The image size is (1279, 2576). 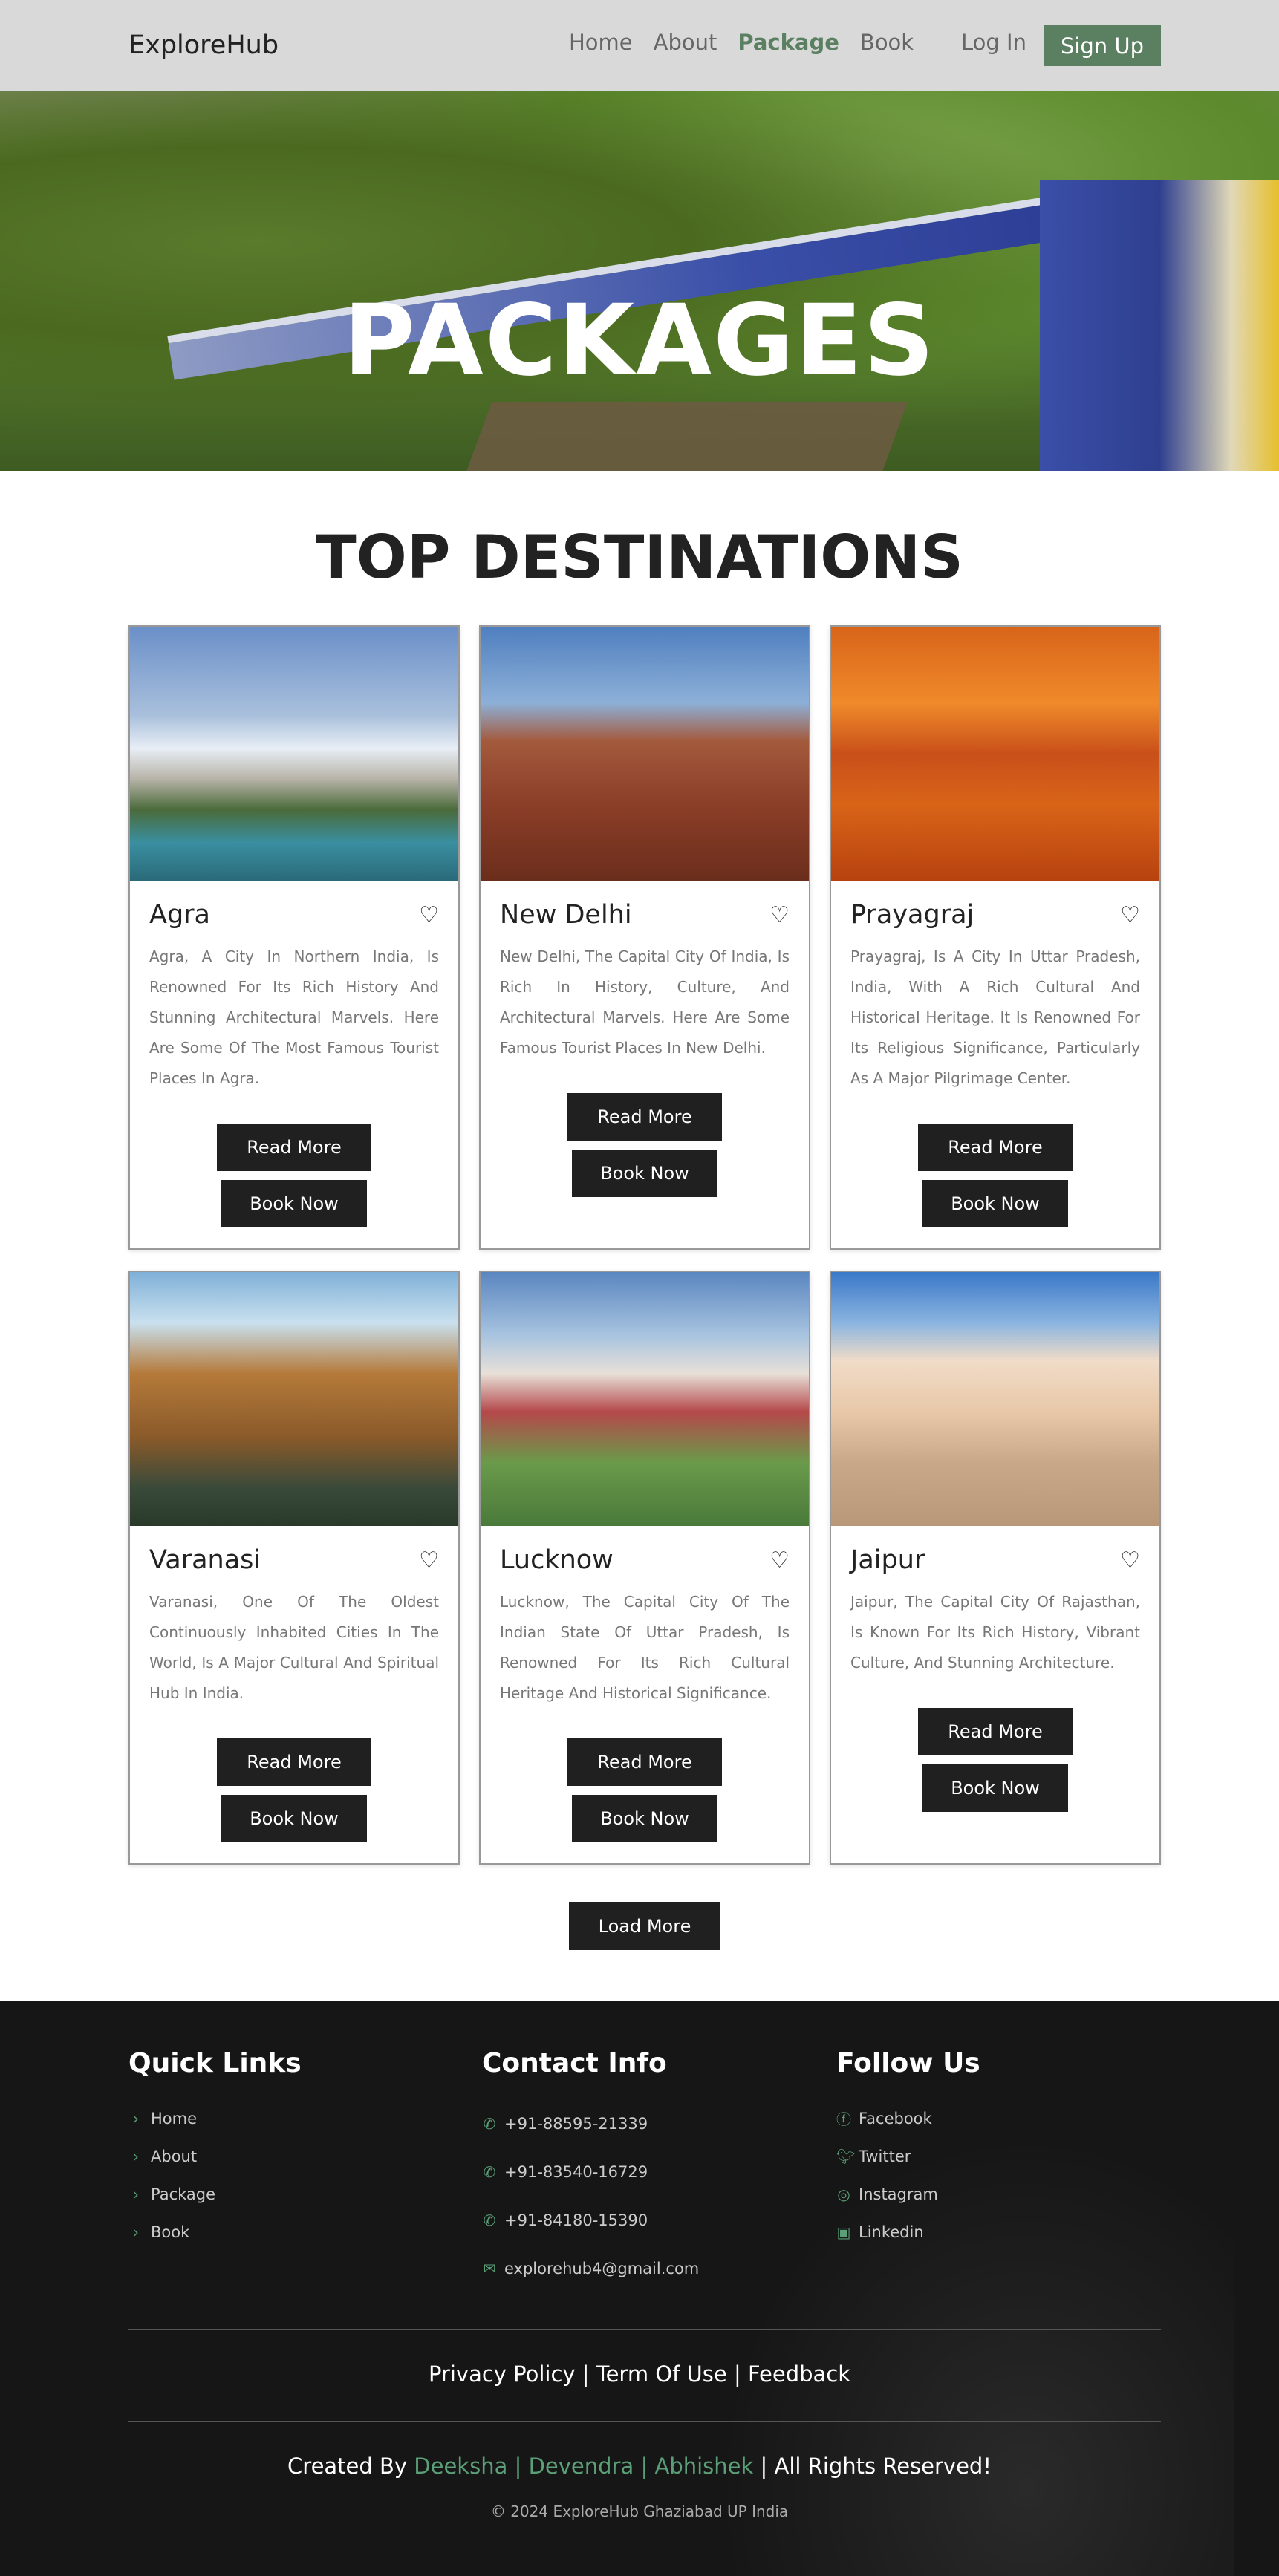 I want to click on card-title: Jaipur, so click(x=887, y=1560).